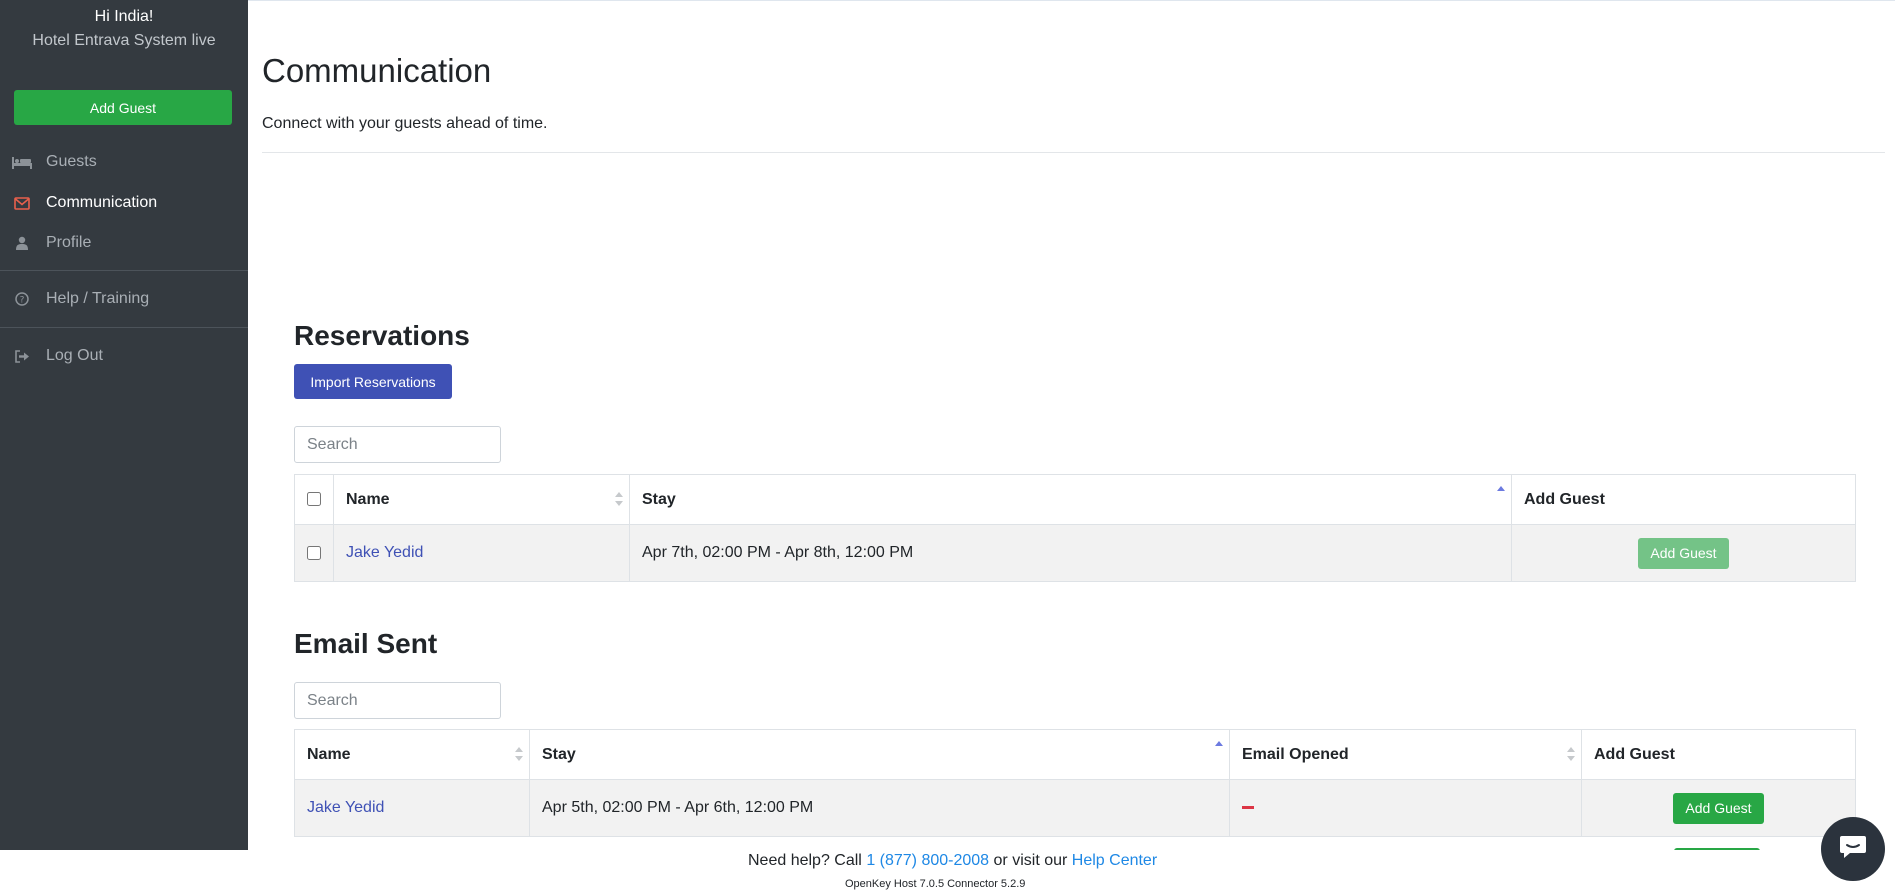  Describe the element at coordinates (1295, 754) in the screenshot. I see `column-label: Email Opened` at that location.